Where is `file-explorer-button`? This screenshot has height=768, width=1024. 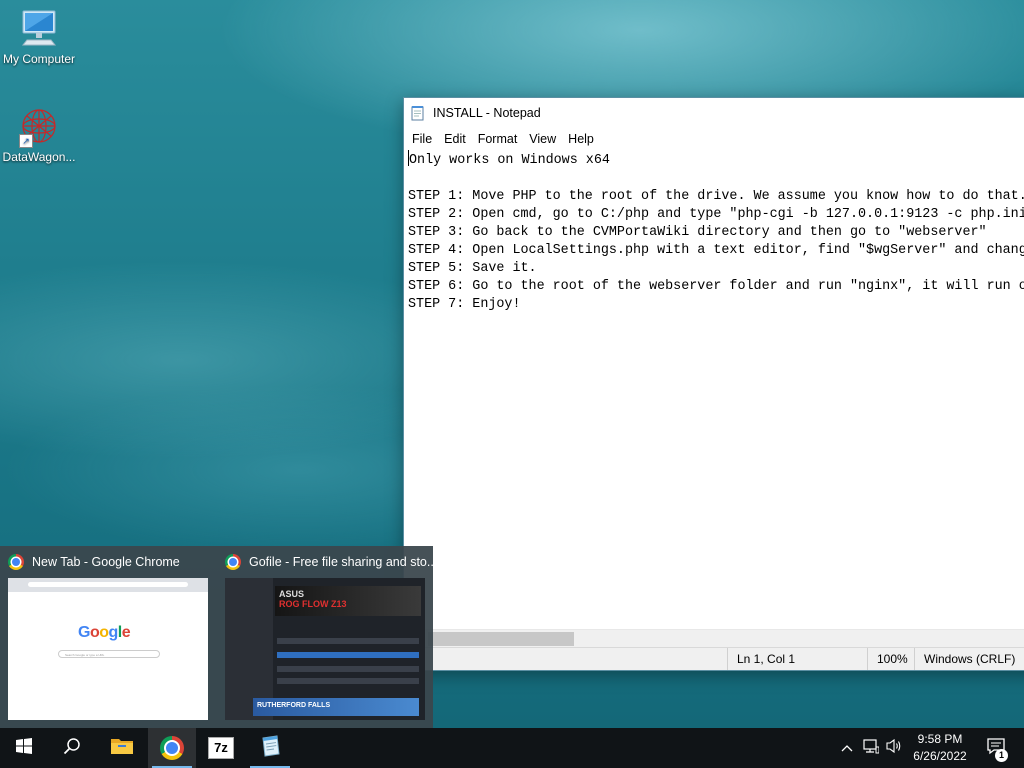 file-explorer-button is located at coordinates (122, 748).